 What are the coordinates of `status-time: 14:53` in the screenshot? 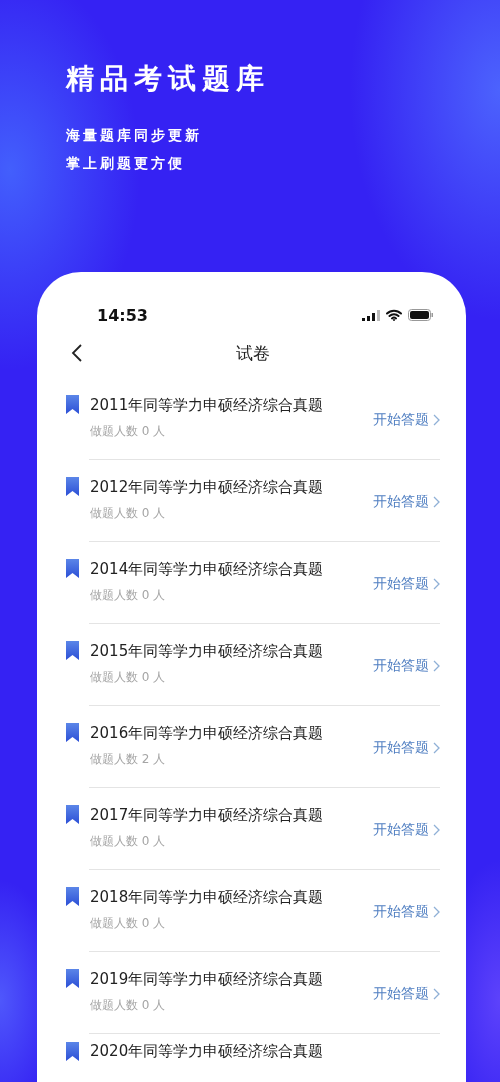 It's located at (122, 315).